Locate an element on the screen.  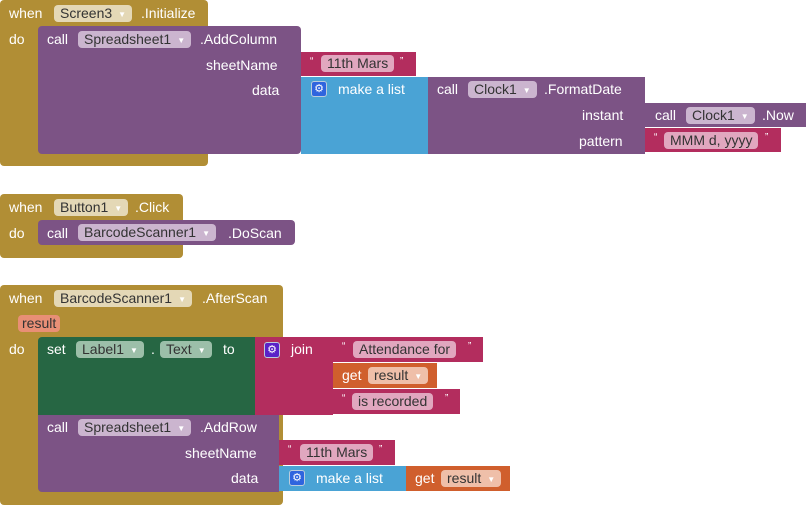
method-name: .Now is located at coordinates (778, 115).